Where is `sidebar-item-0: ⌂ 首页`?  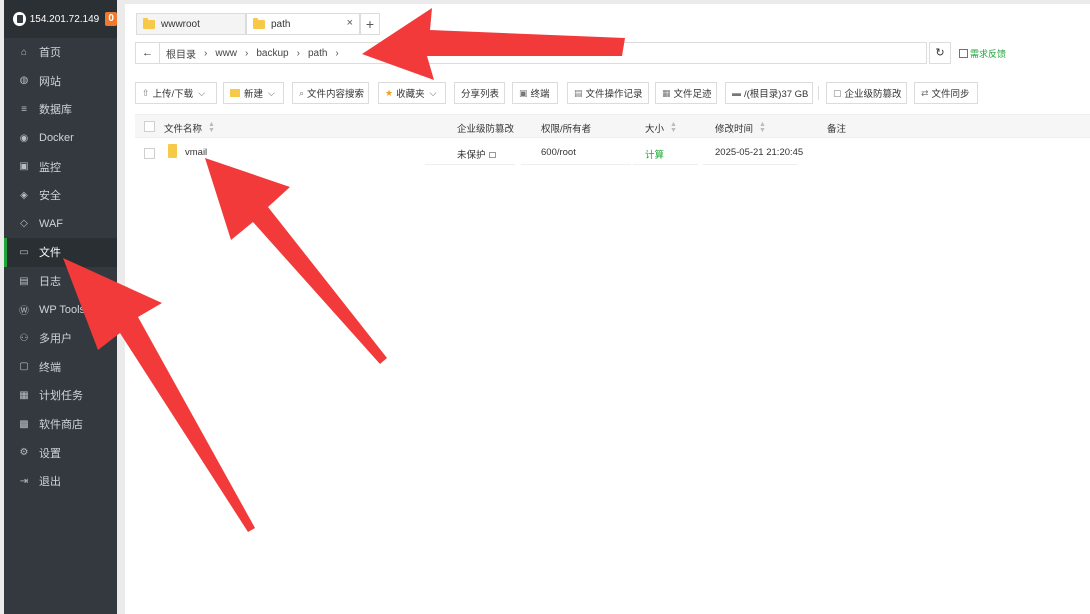 sidebar-item-0: ⌂ 首页 is located at coordinates (60, 52).